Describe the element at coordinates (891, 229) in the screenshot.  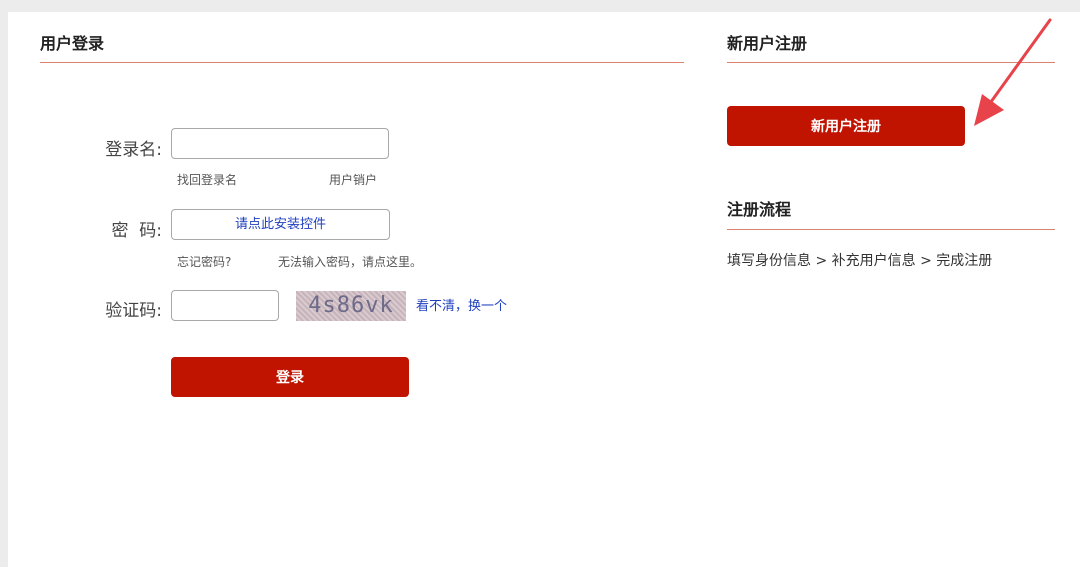
I see `flow-title-divider` at that location.